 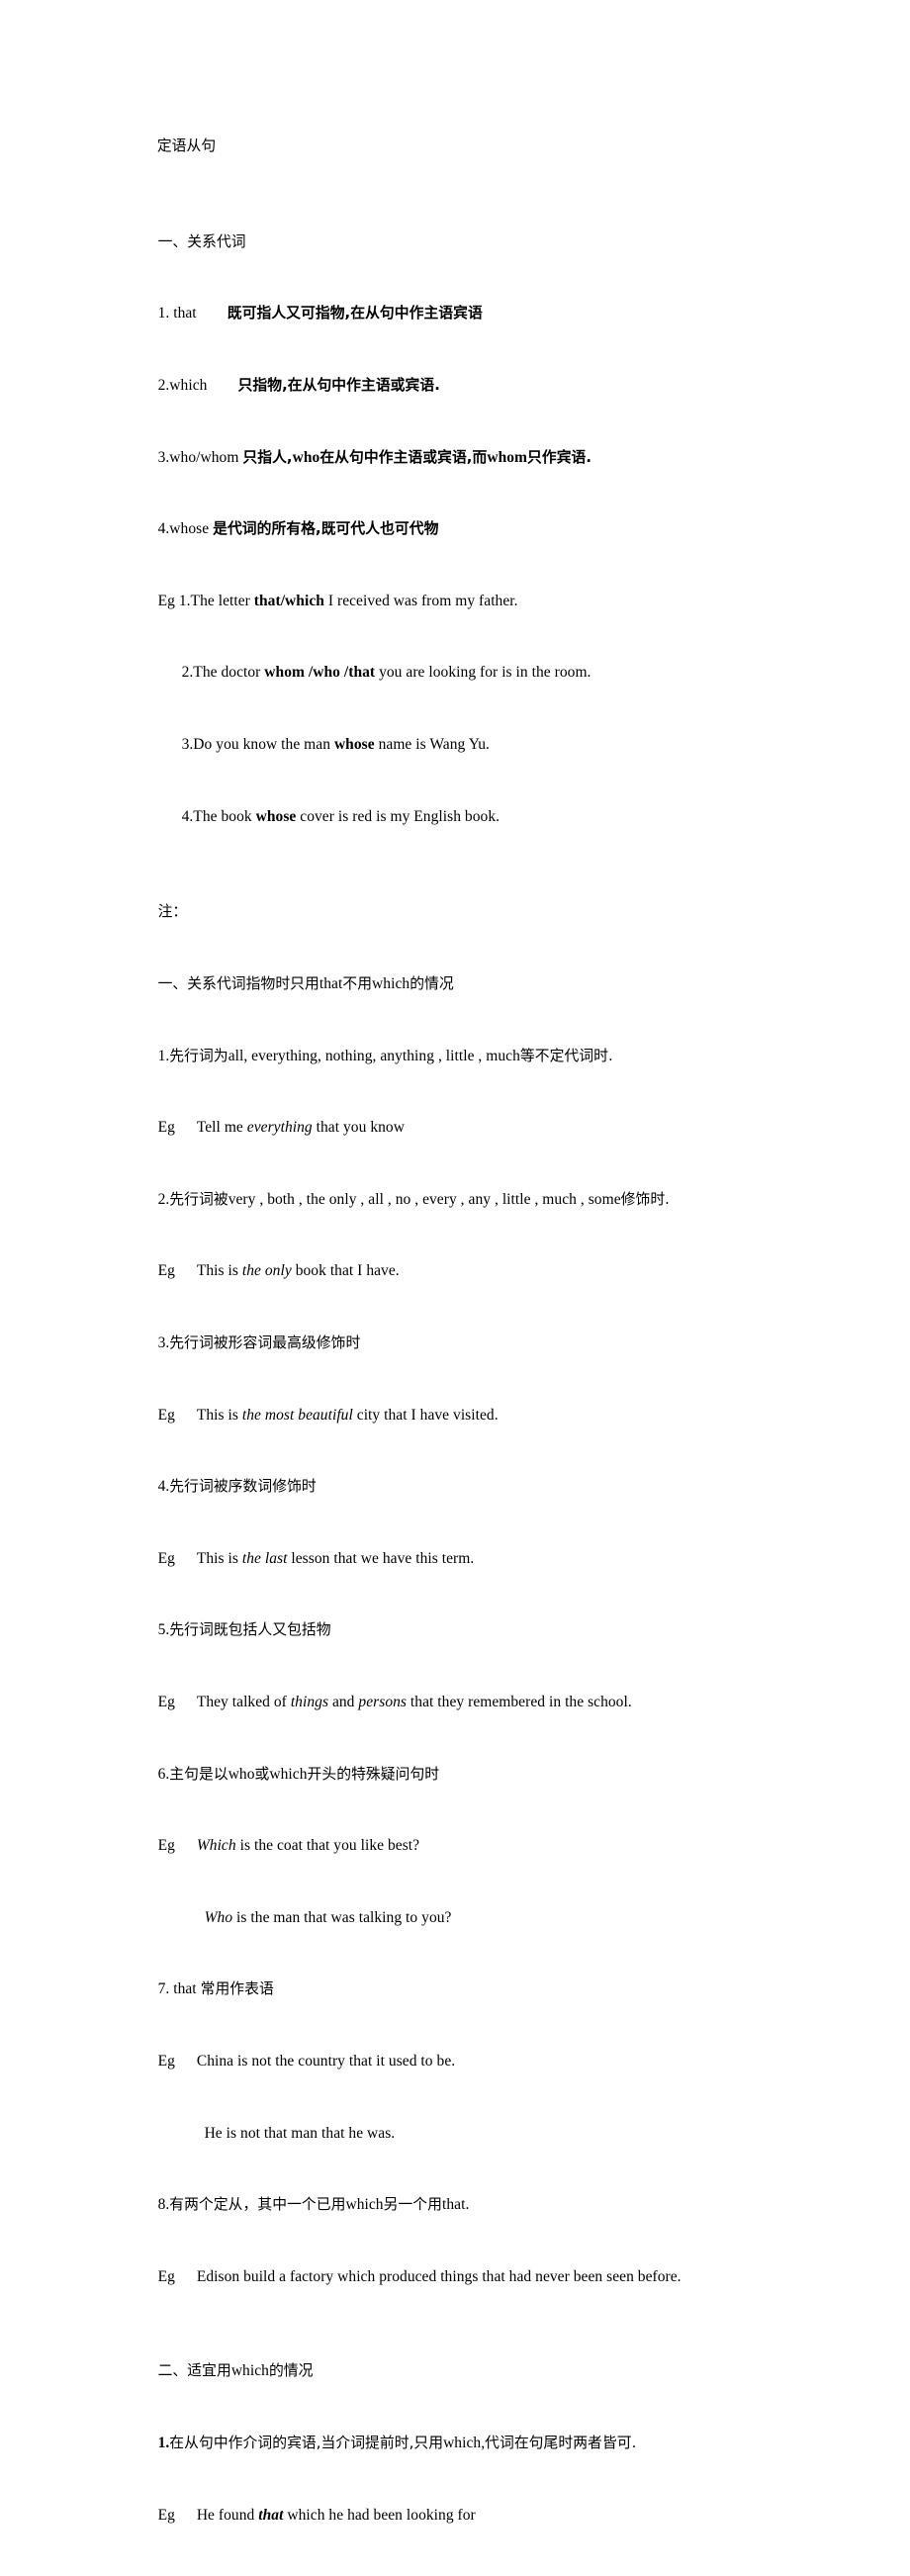 What do you see at coordinates (222, 385) in the screenshot?
I see `pronoun-item-gap` at bounding box center [222, 385].